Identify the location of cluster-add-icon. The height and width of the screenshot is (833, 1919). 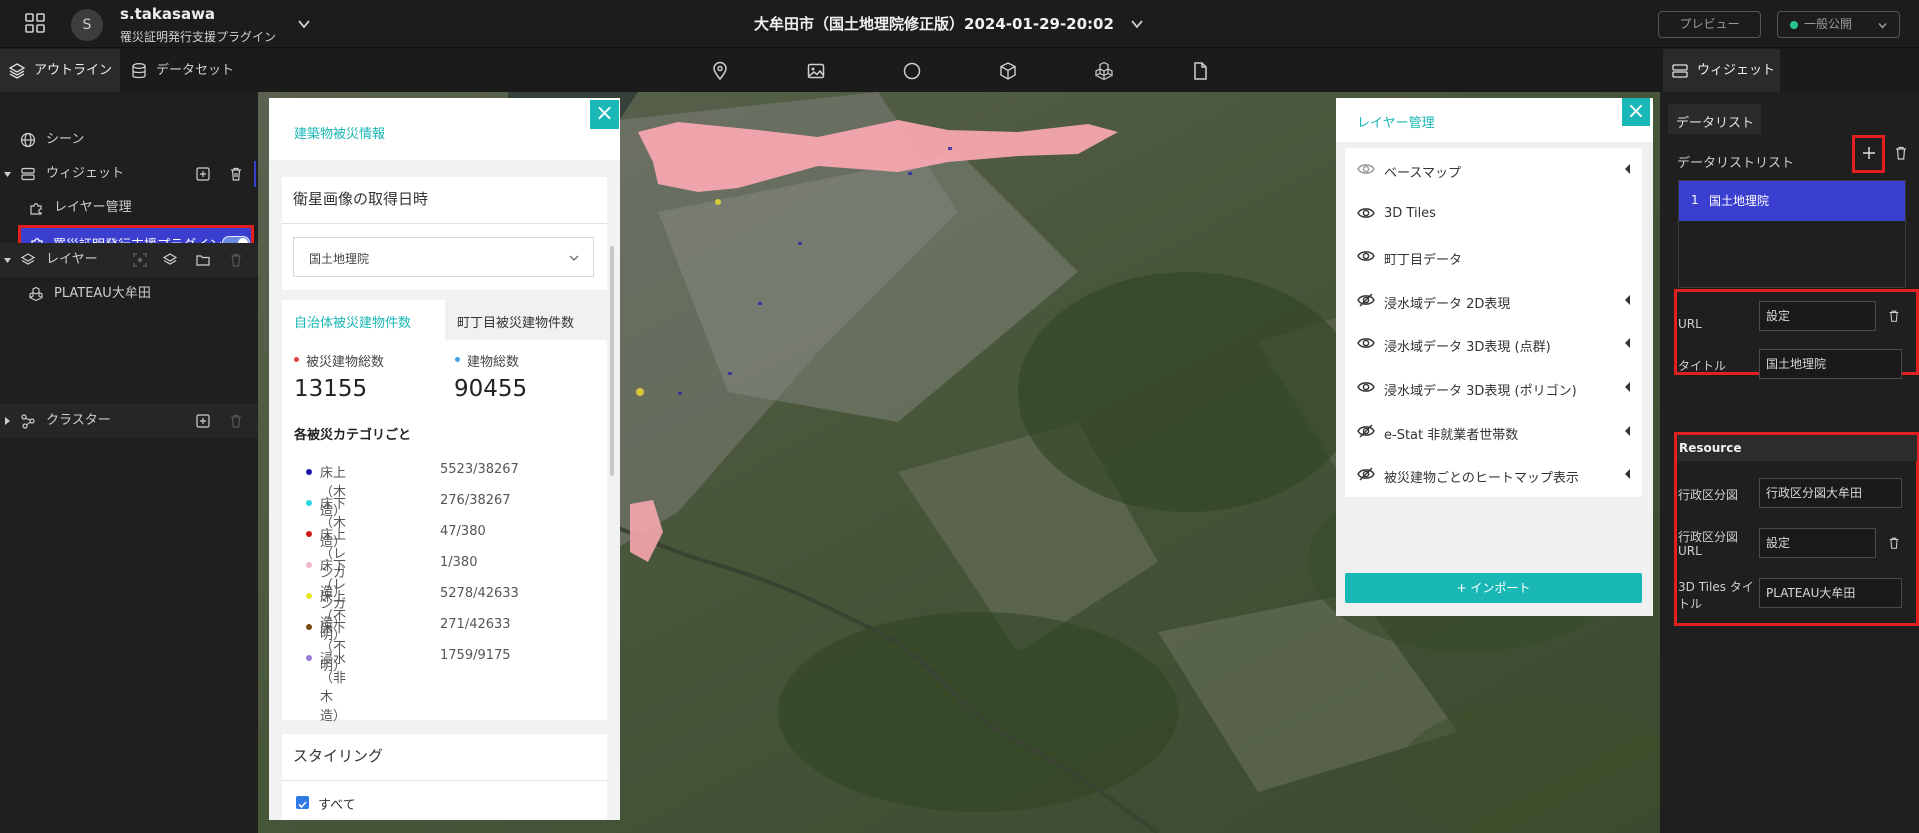
(140, 260).